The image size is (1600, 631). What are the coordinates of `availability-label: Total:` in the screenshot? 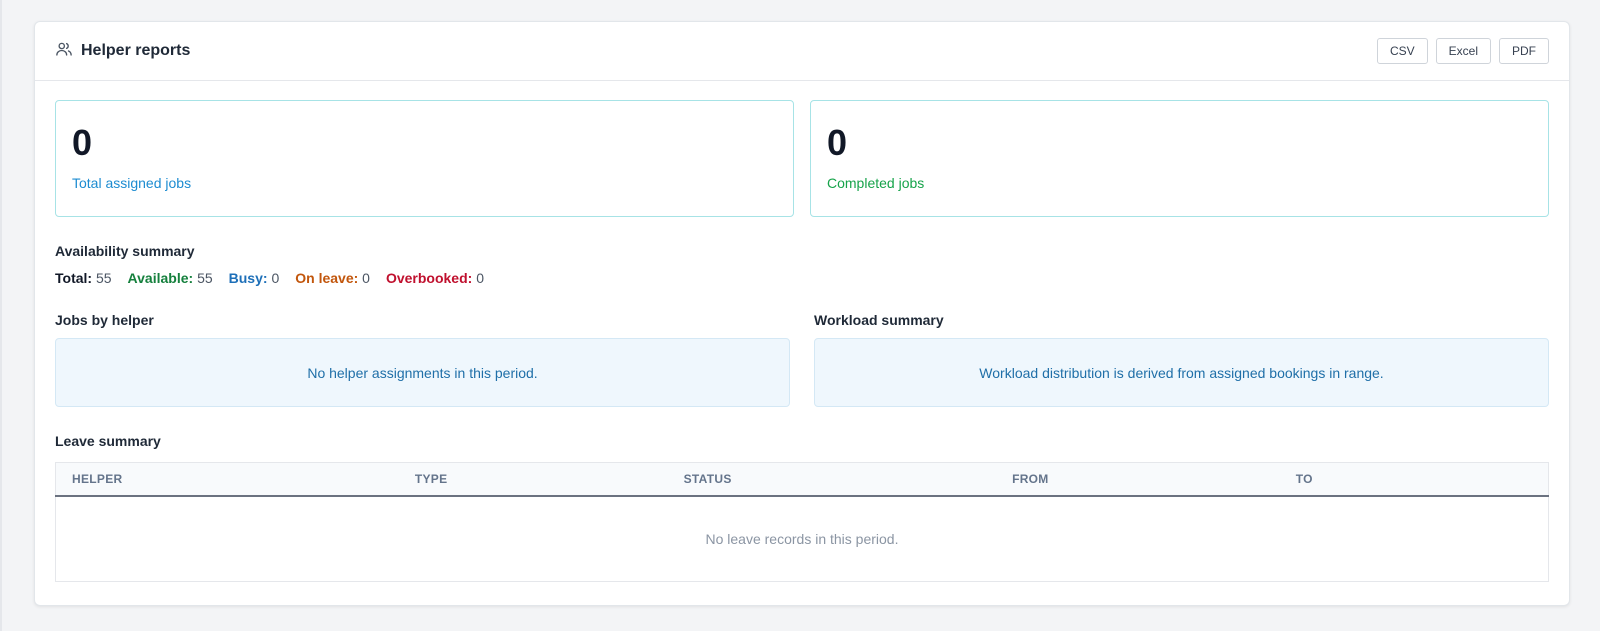 It's located at (74, 278).